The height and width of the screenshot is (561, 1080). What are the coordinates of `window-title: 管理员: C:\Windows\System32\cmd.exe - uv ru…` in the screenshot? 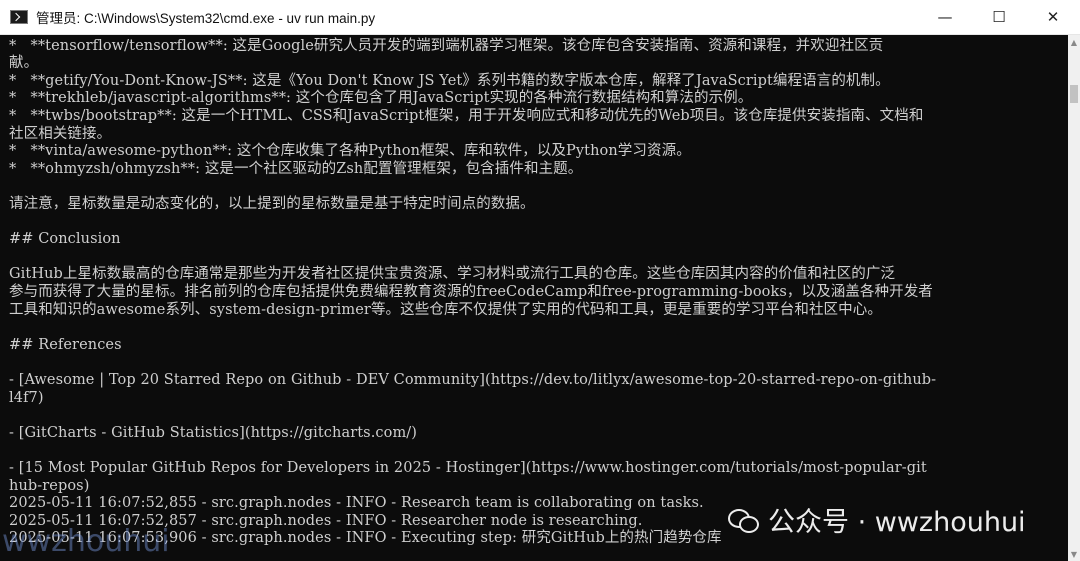 It's located at (206, 18).